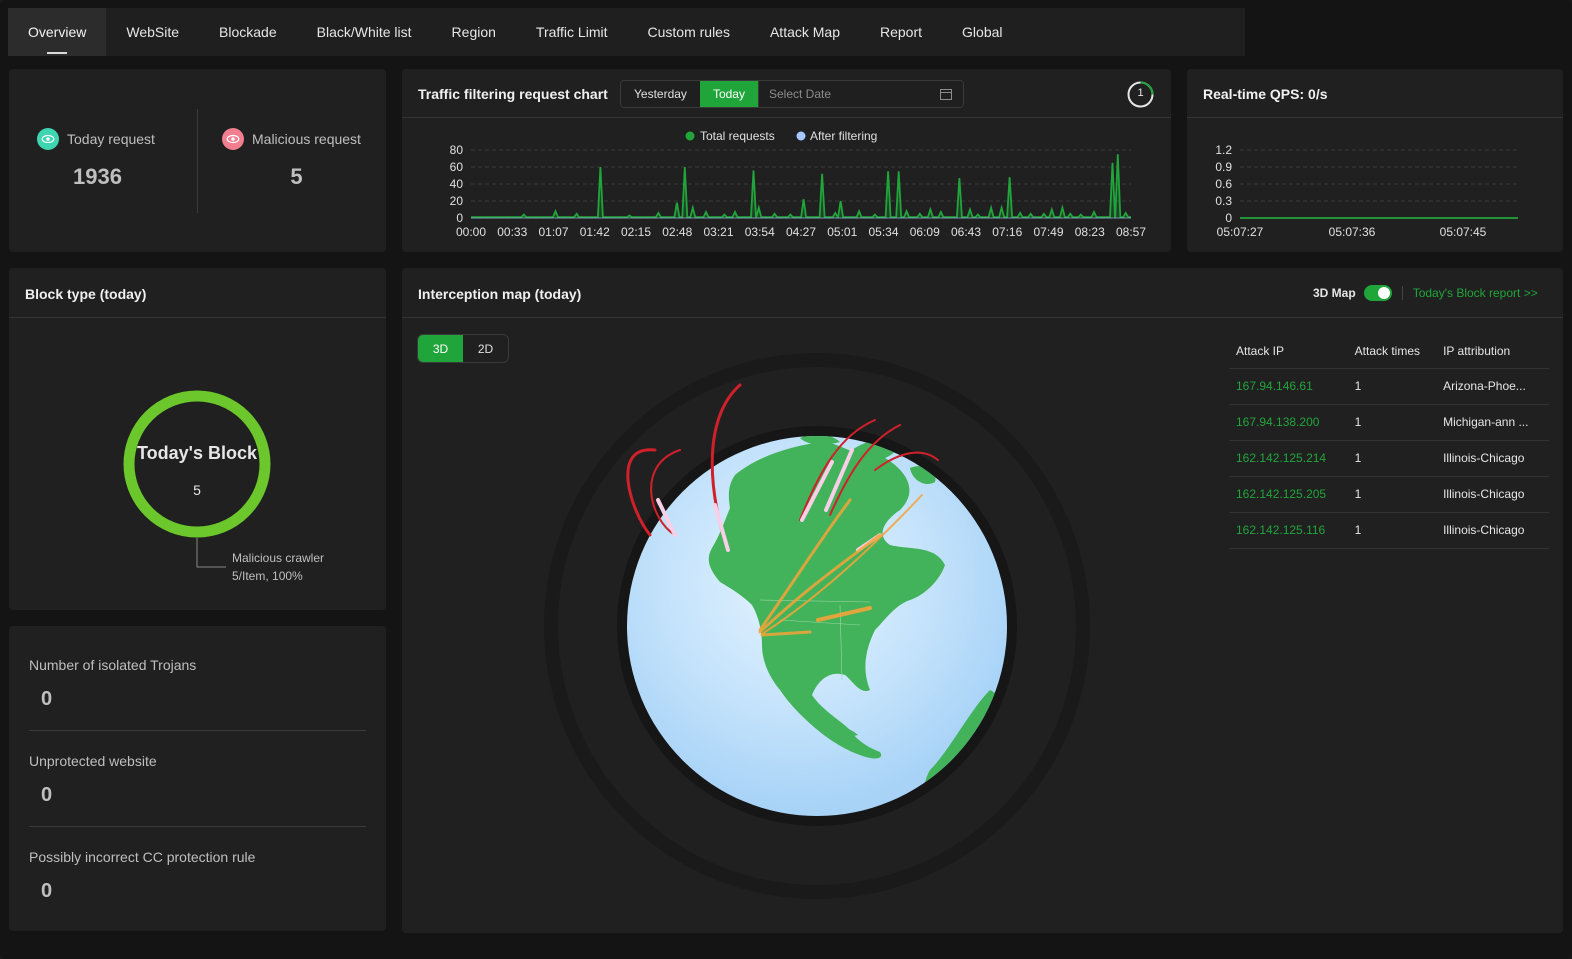  I want to click on x-tick-label: 08:23, so click(1090, 232).